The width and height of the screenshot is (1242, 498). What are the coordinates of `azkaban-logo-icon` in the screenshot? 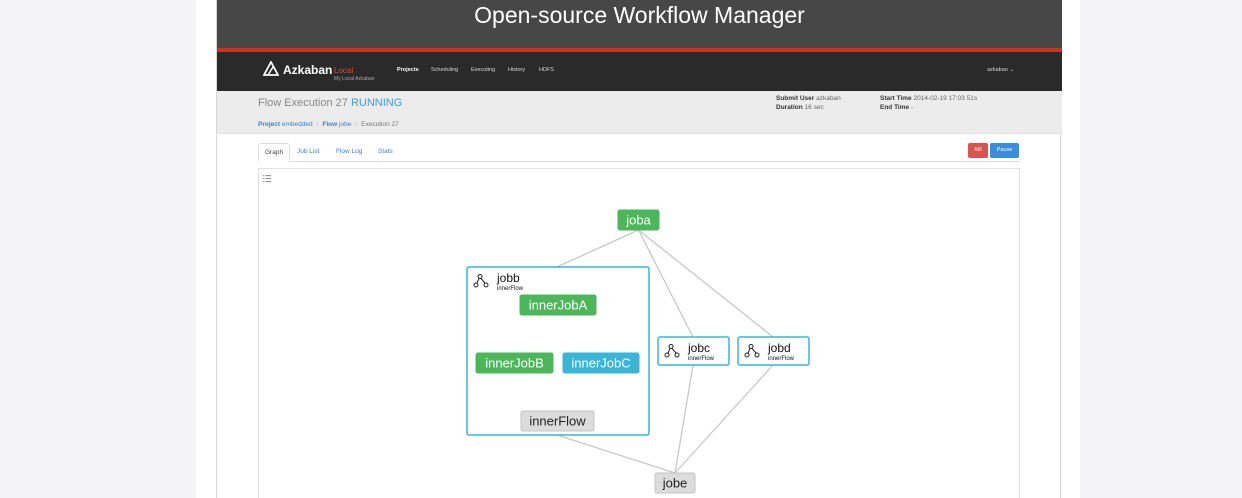 It's located at (271, 68).